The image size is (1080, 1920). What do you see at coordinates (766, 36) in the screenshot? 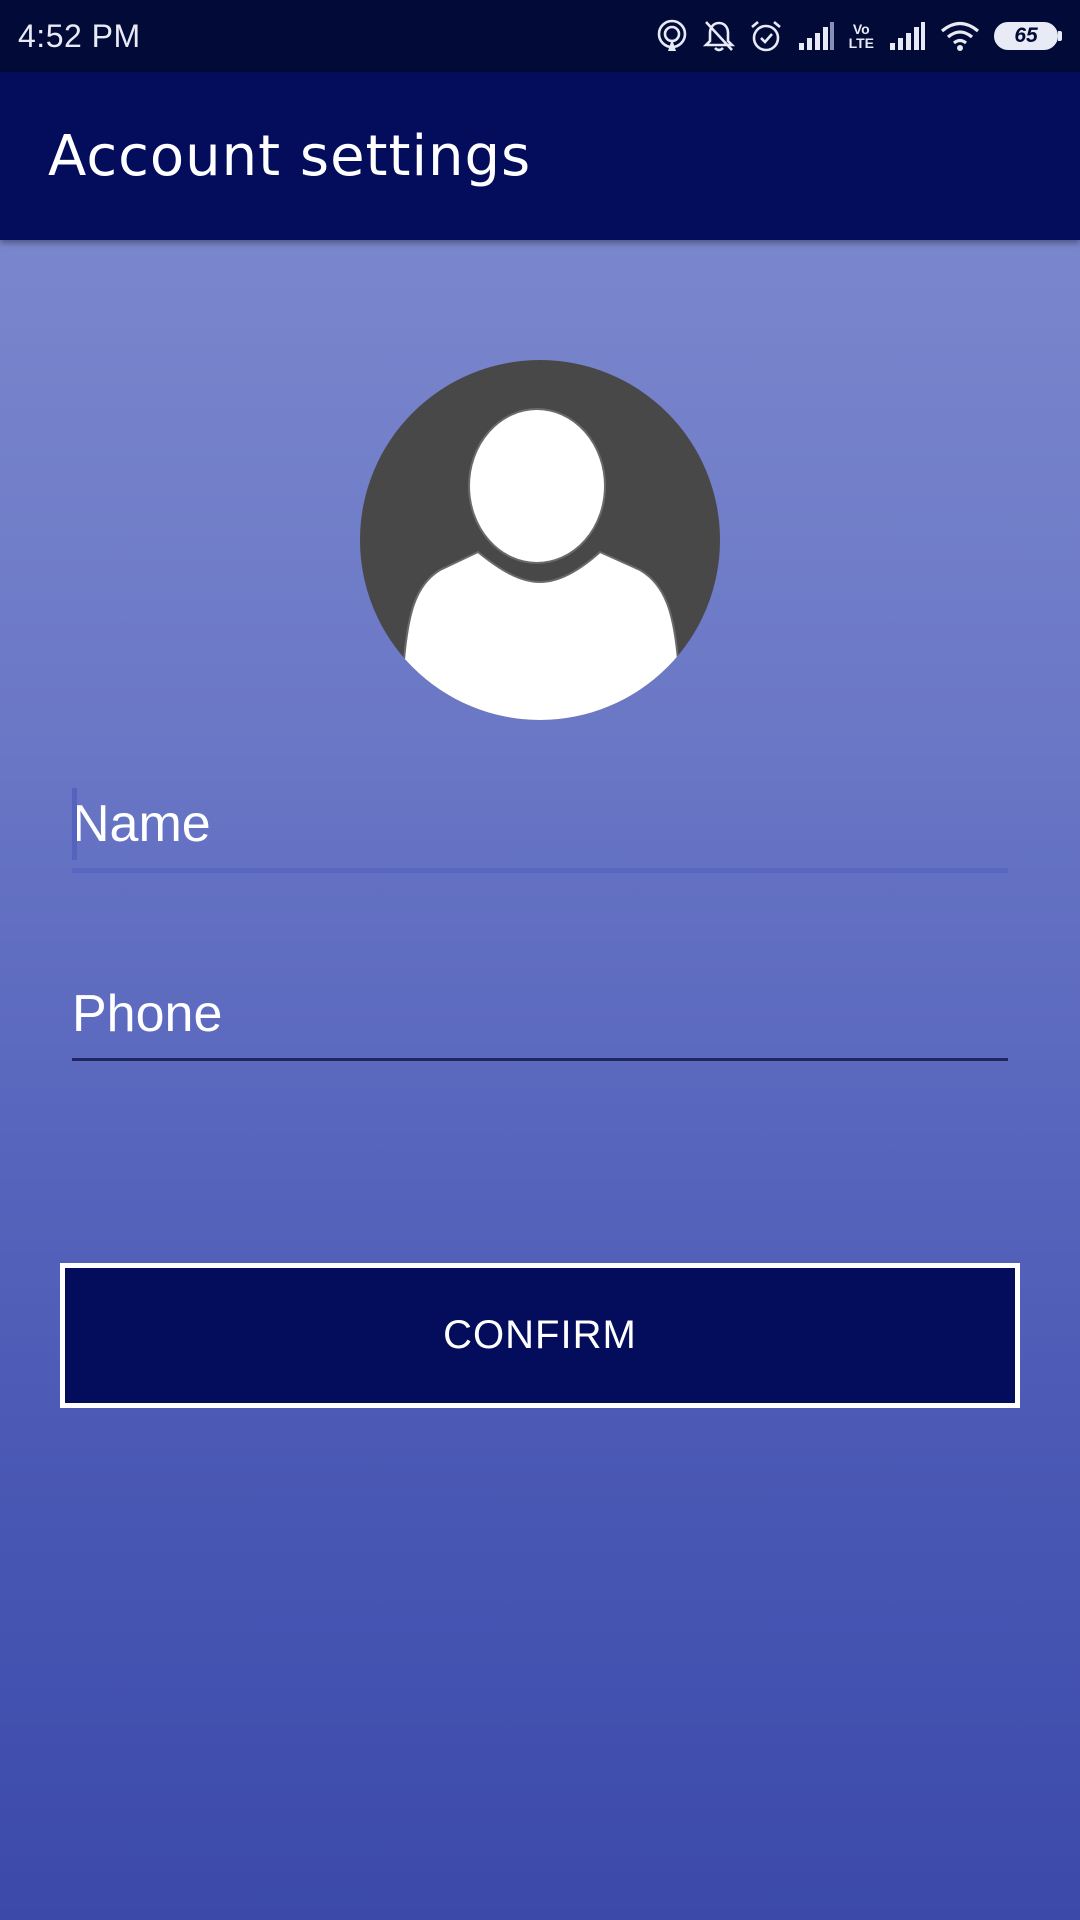
I see `alarm-icon` at bounding box center [766, 36].